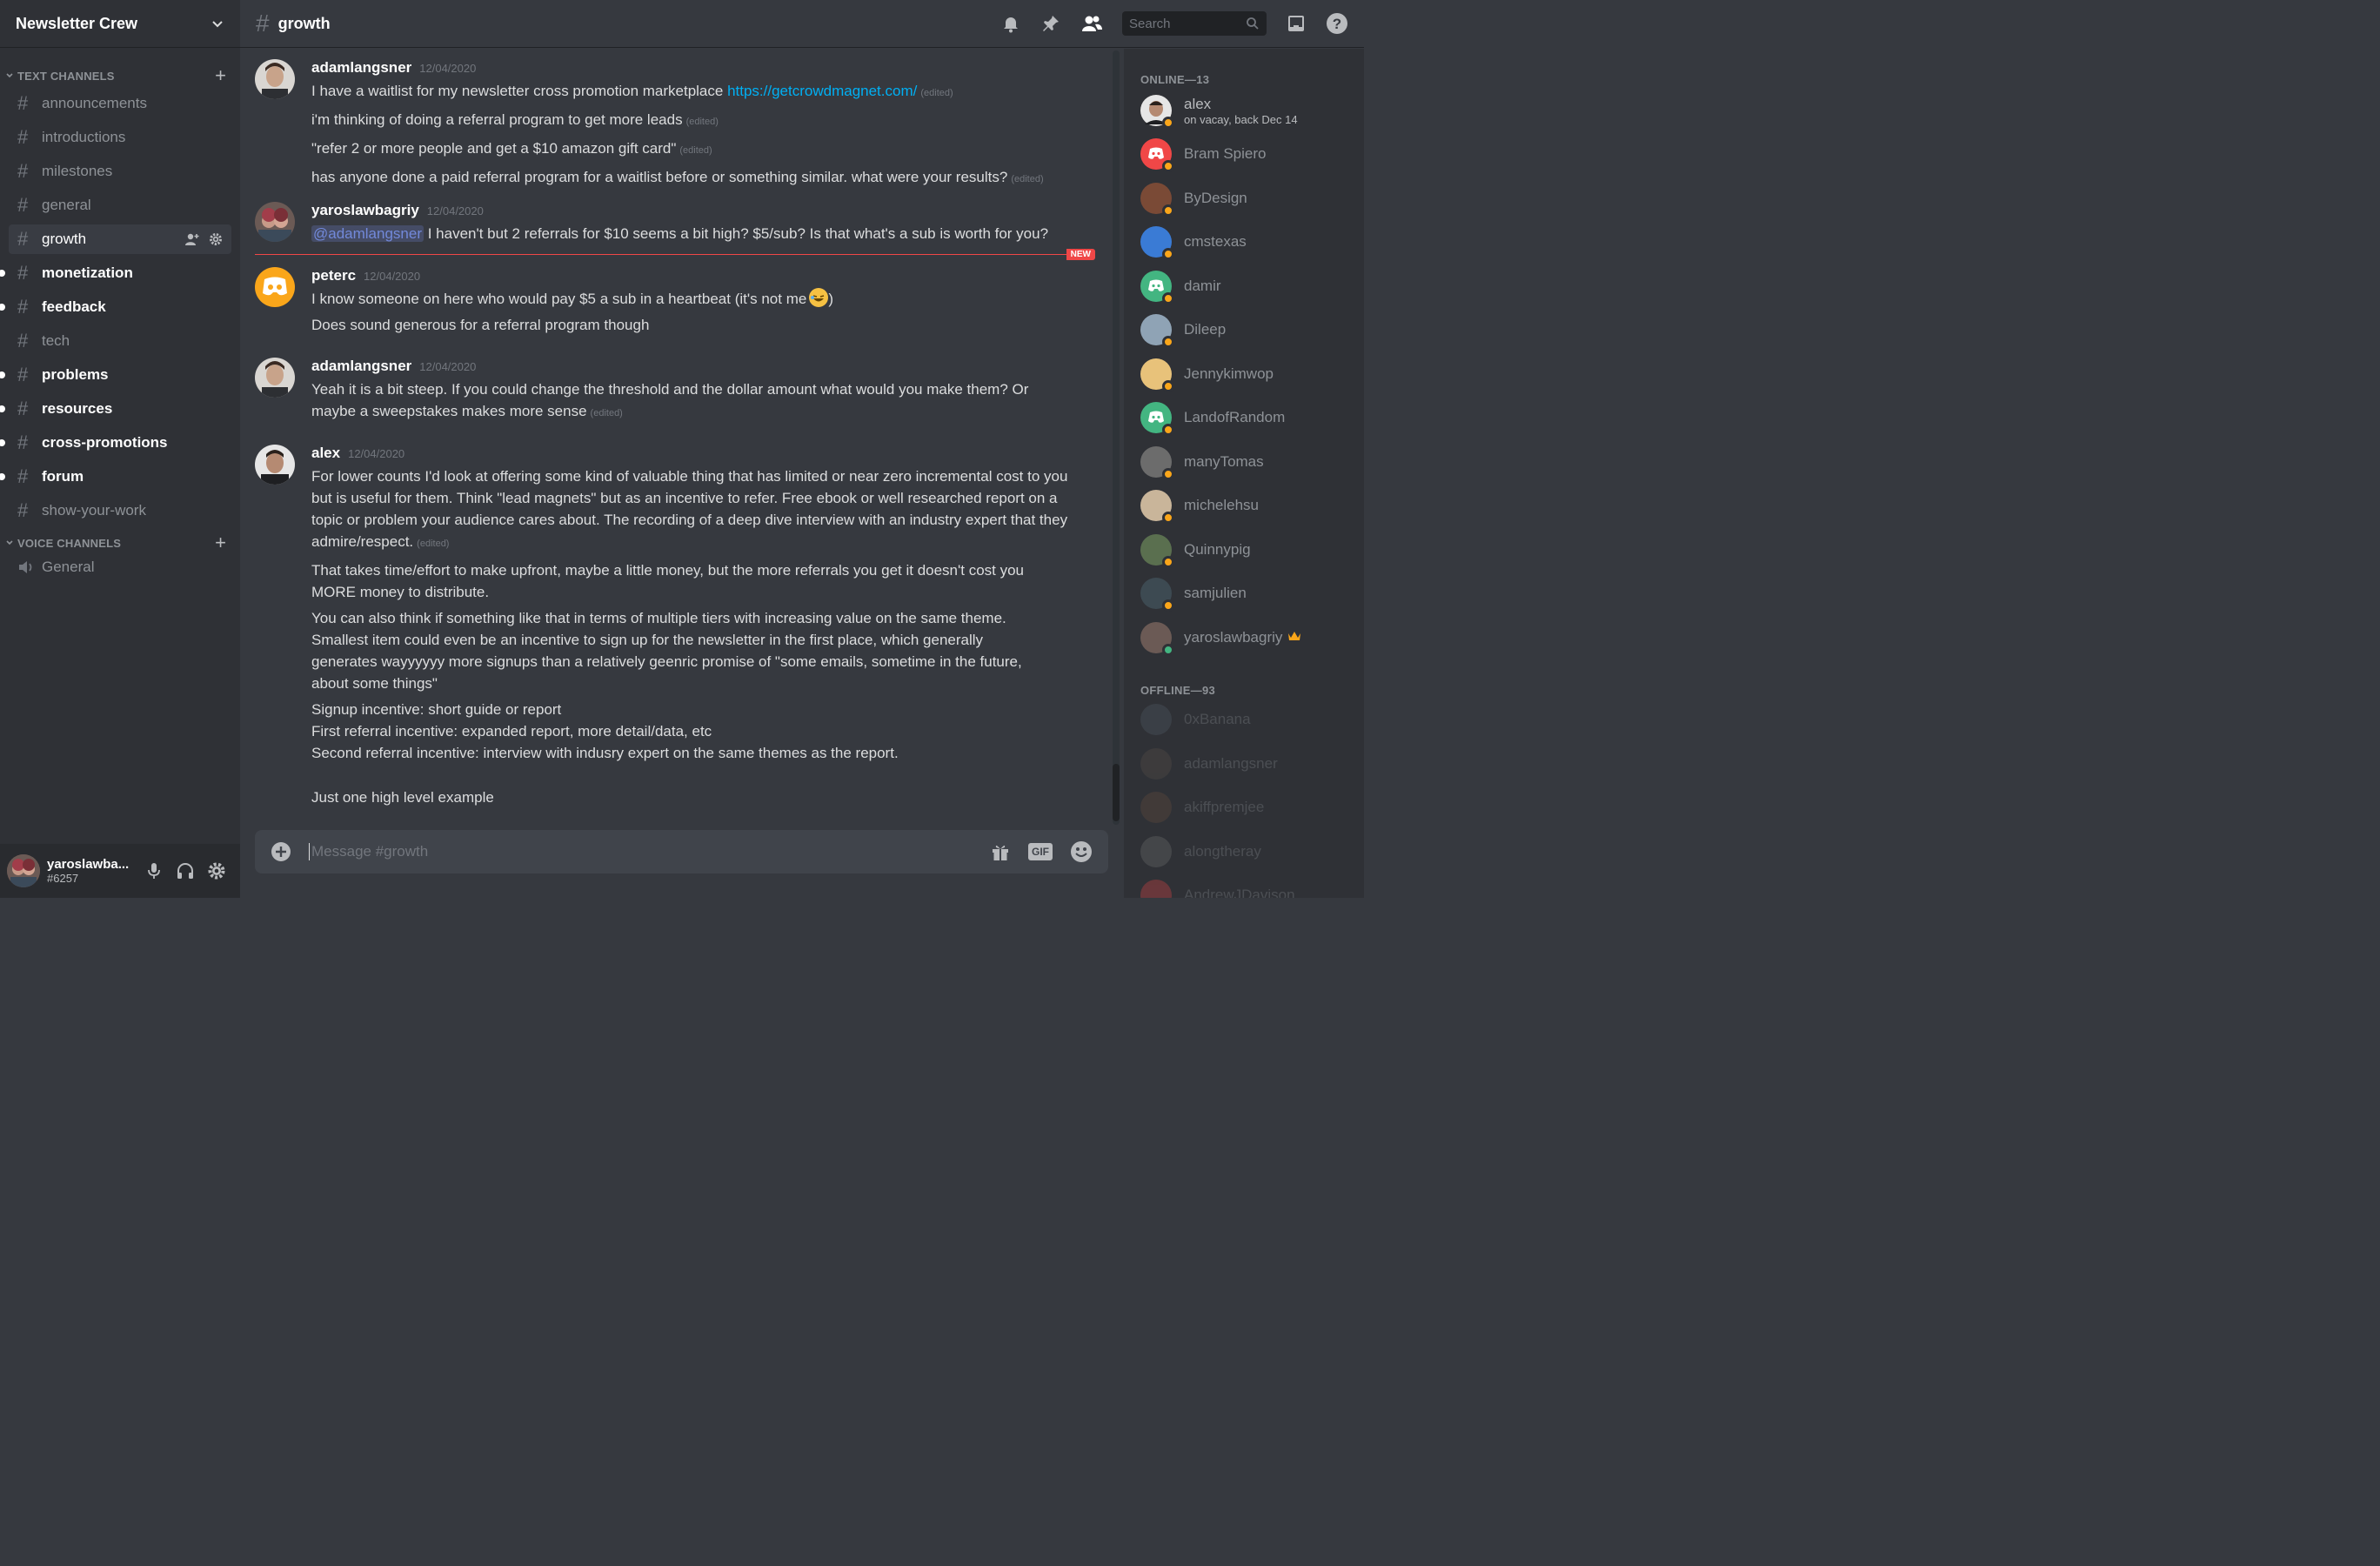 This screenshot has height=1566, width=2380. I want to click on category-label: TEXT CHANNELS, so click(66, 76).